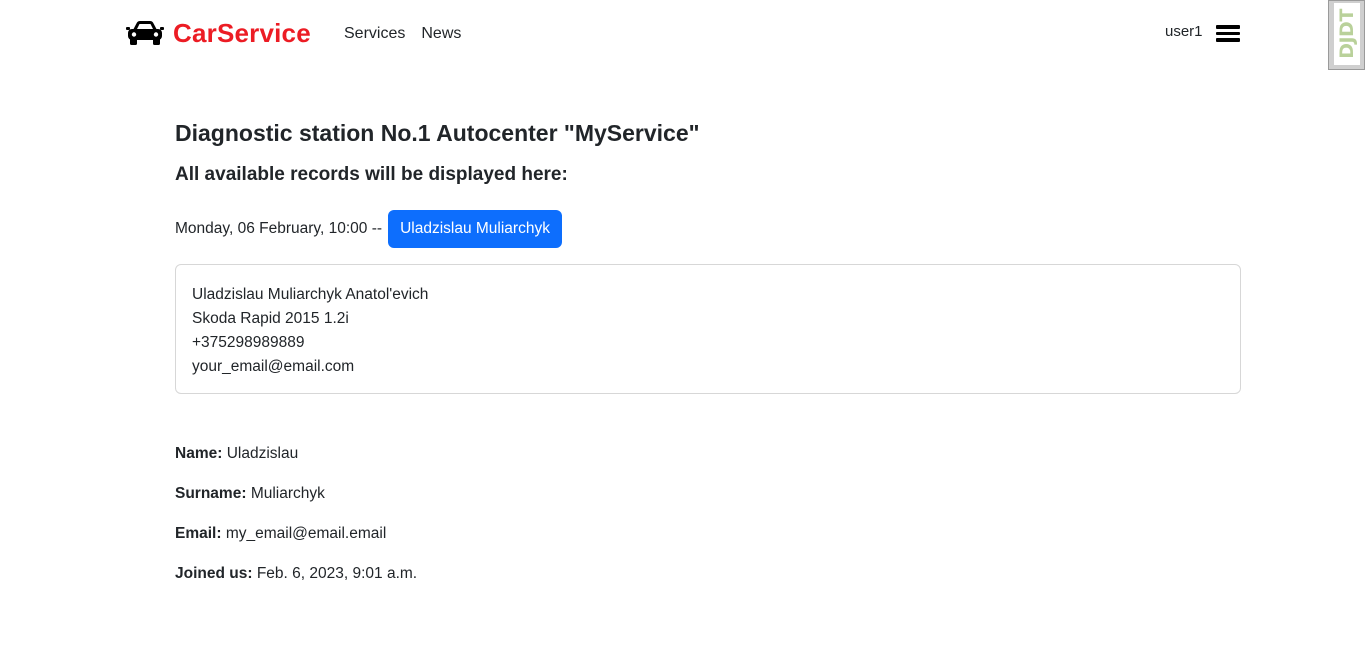  I want to click on profile-email-row: Email: my_email@email.email, so click(280, 534).